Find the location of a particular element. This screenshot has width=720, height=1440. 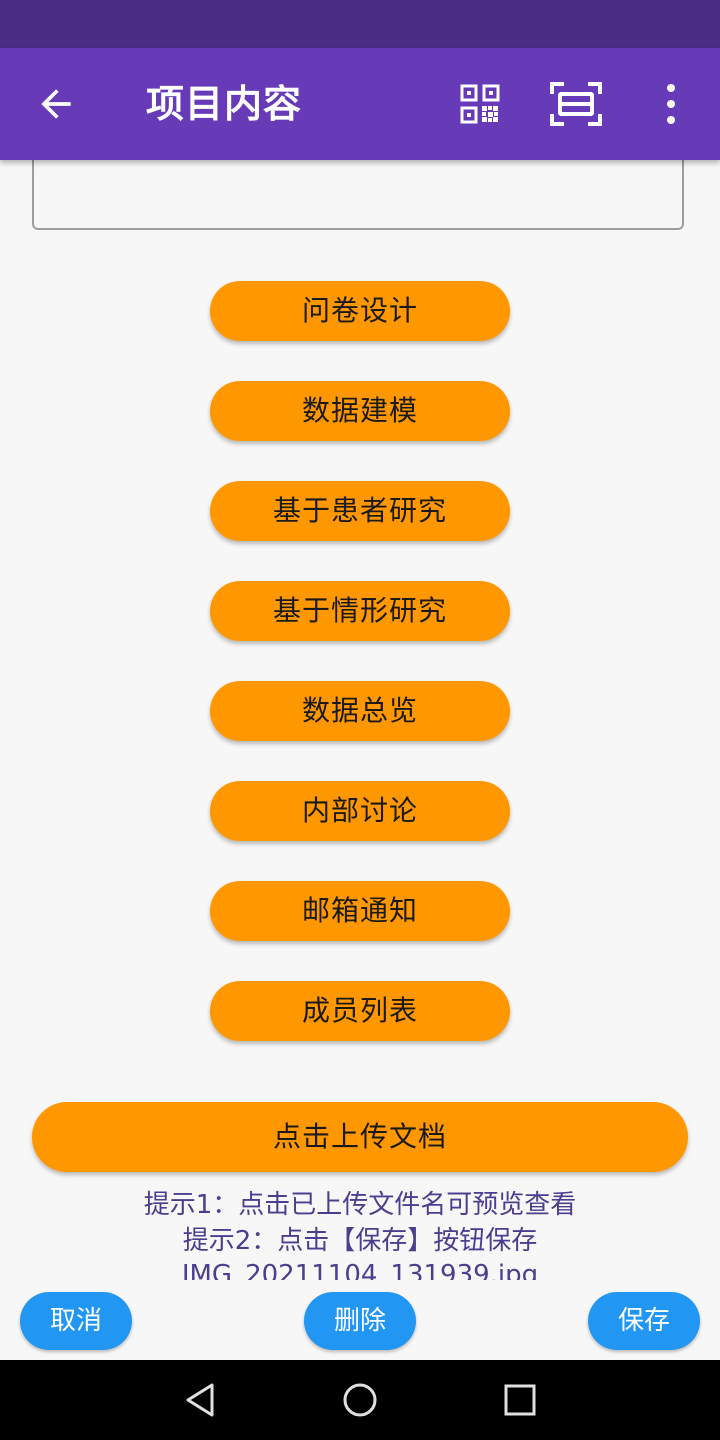

app-bar: 项目内容 is located at coordinates (360, 104).